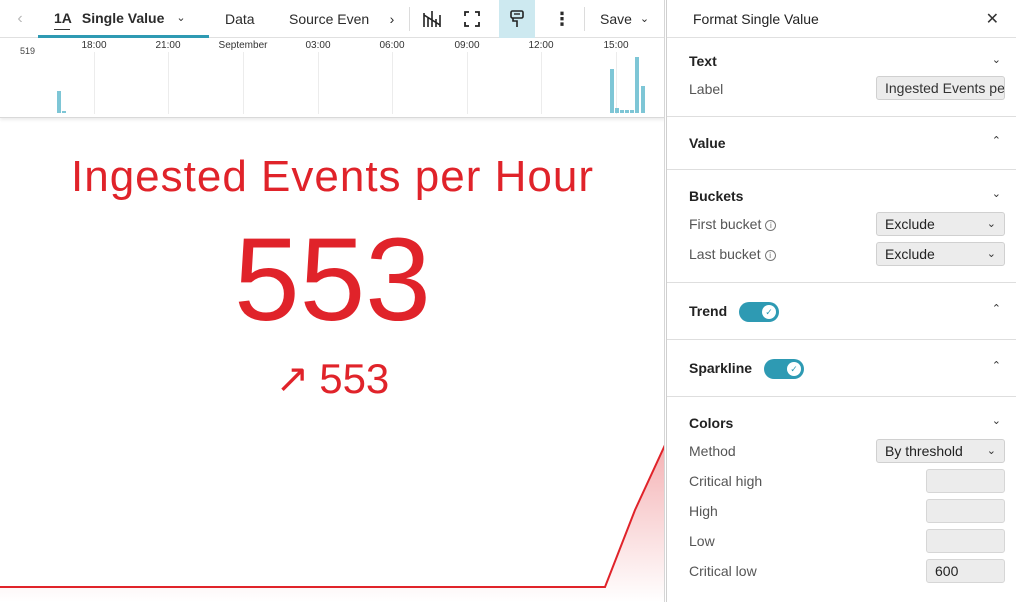 The width and height of the screenshot is (1016, 602). Describe the element at coordinates (716, 196) in the screenshot. I see `buckets-section-title: Buckets` at that location.